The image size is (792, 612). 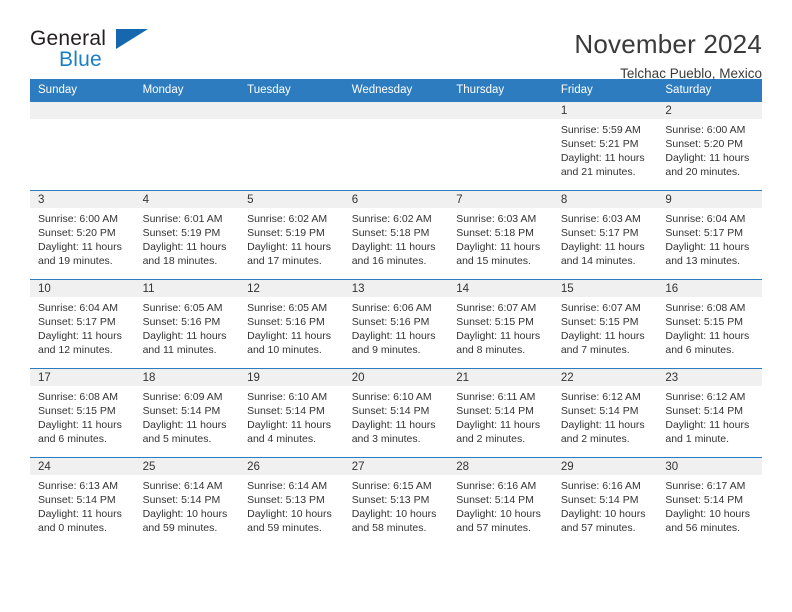 I want to click on daylight-text: Daylight: 11 hours and 6 minutes., so click(x=707, y=343).